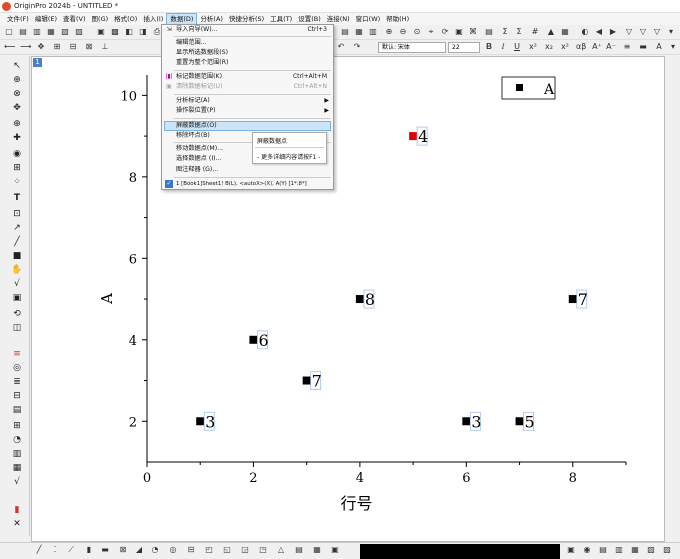  I want to click on move-icon: ✥, so click(41, 47).